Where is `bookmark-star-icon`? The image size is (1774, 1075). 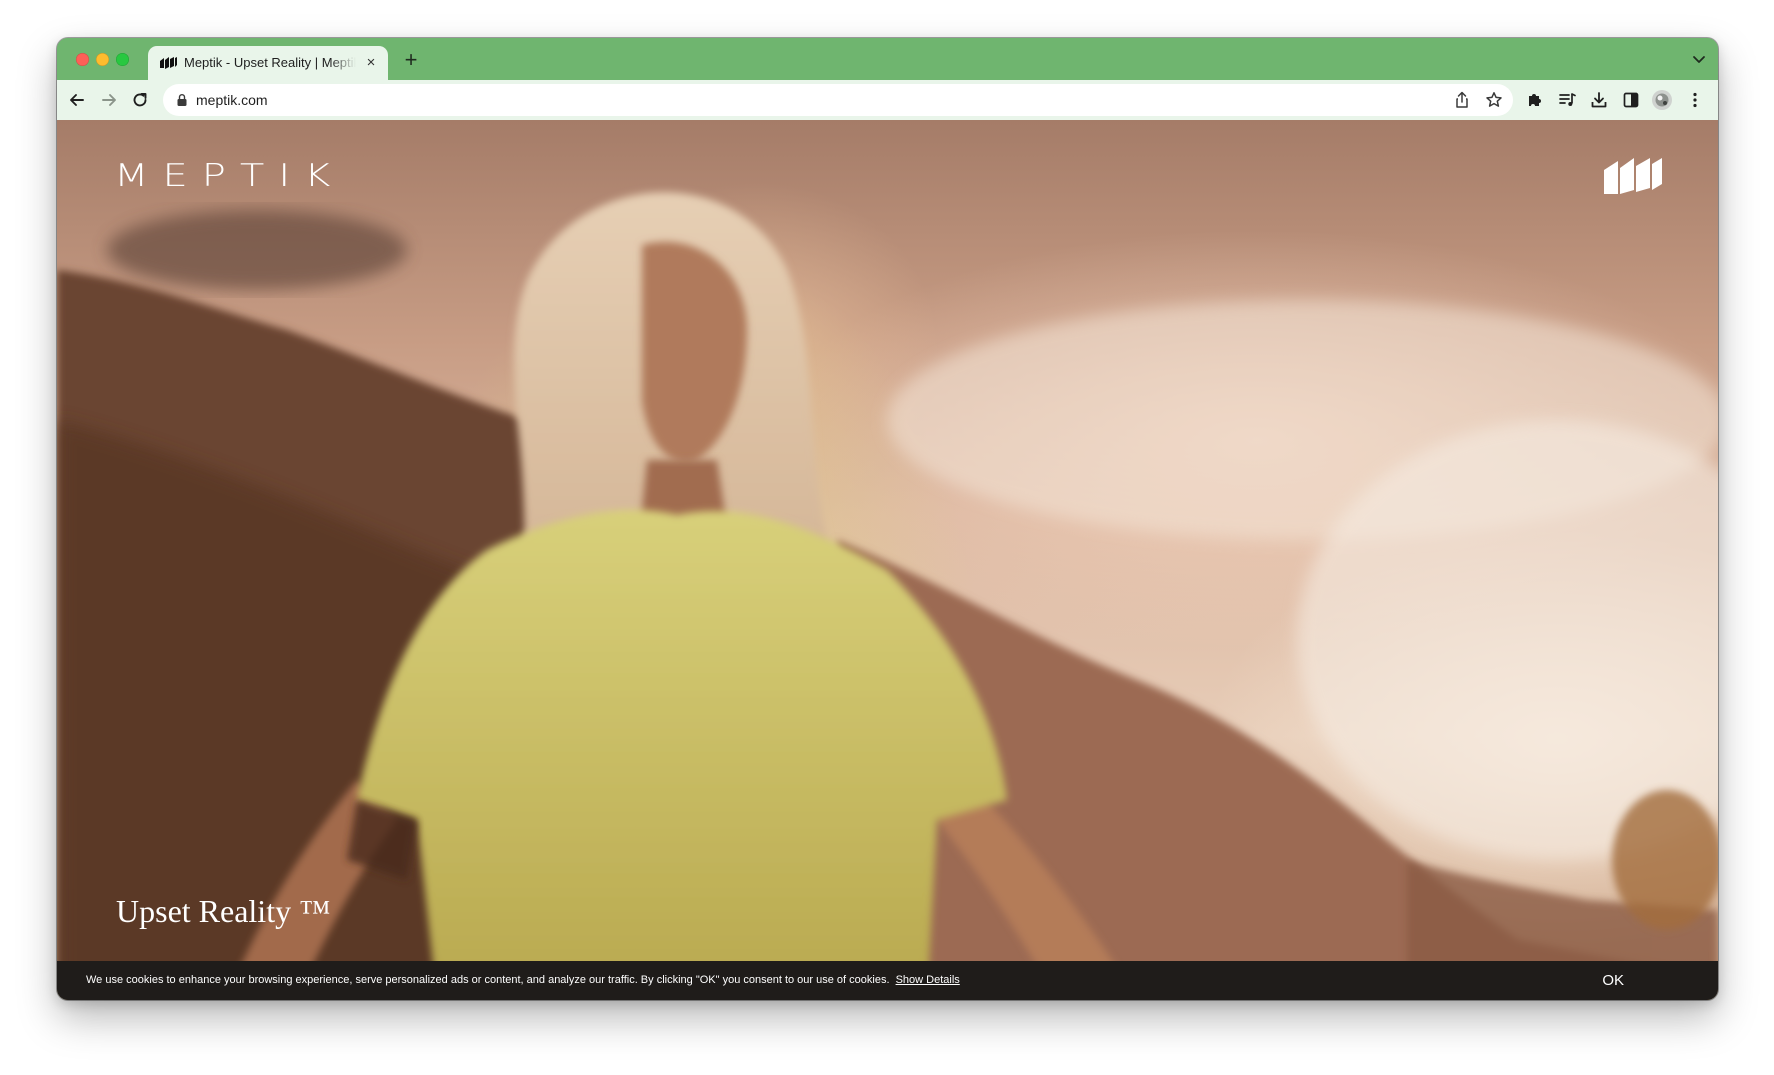
bookmark-star-icon is located at coordinates (1494, 100).